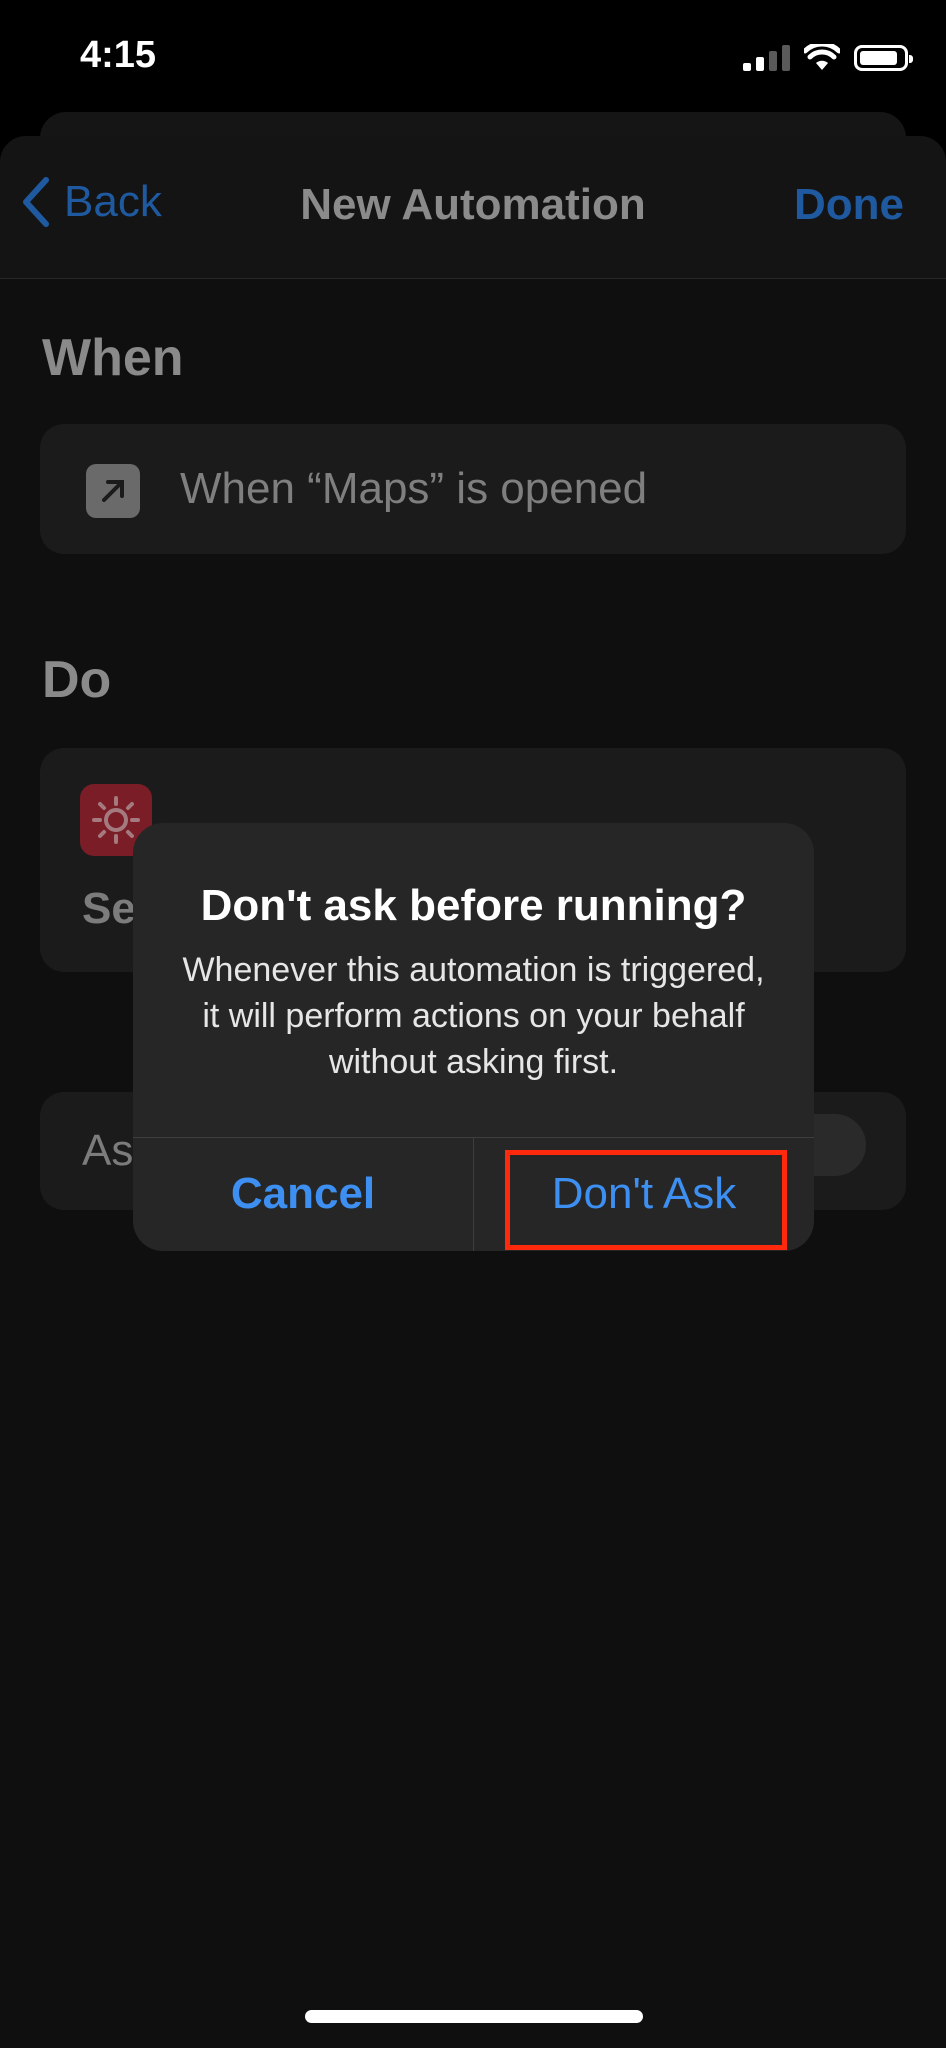 The height and width of the screenshot is (2048, 946). What do you see at coordinates (766, 58) in the screenshot?
I see `cellular-signal-icon` at bounding box center [766, 58].